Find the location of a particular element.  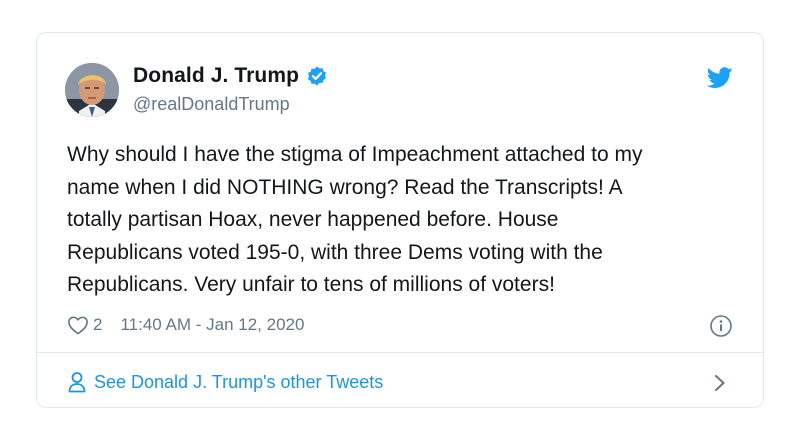

chevron-right-icon is located at coordinates (720, 383).